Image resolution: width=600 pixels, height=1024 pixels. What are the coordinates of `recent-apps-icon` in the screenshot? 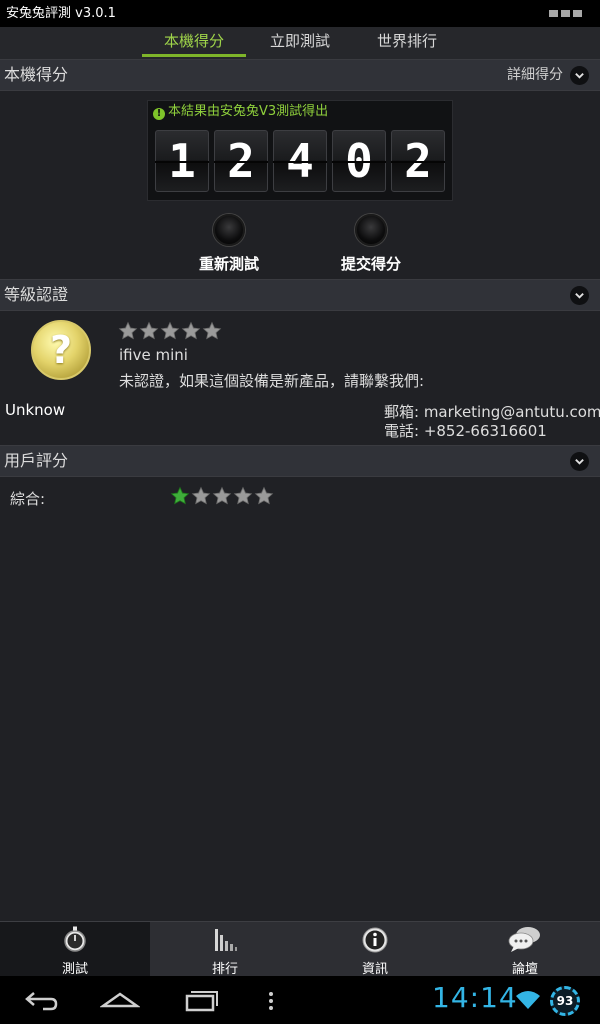 It's located at (201, 1000).